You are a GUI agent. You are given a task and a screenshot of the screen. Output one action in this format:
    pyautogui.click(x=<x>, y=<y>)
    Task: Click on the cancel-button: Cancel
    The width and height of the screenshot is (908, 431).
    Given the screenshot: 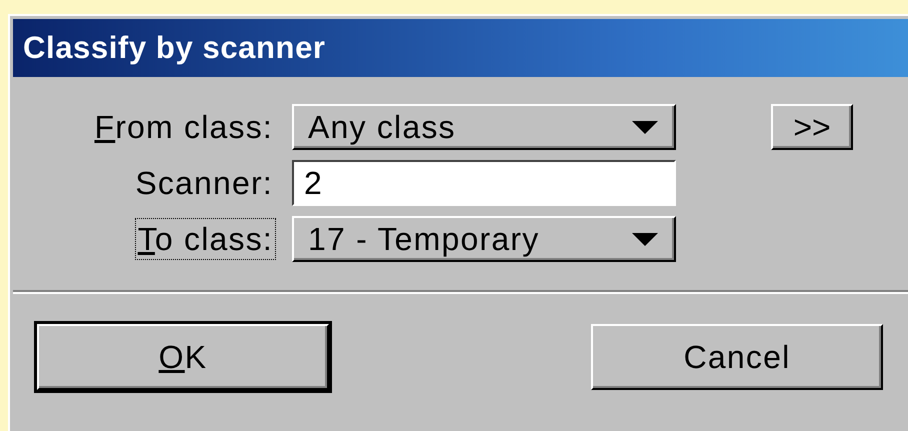 What is the action you would take?
    pyautogui.click(x=737, y=357)
    